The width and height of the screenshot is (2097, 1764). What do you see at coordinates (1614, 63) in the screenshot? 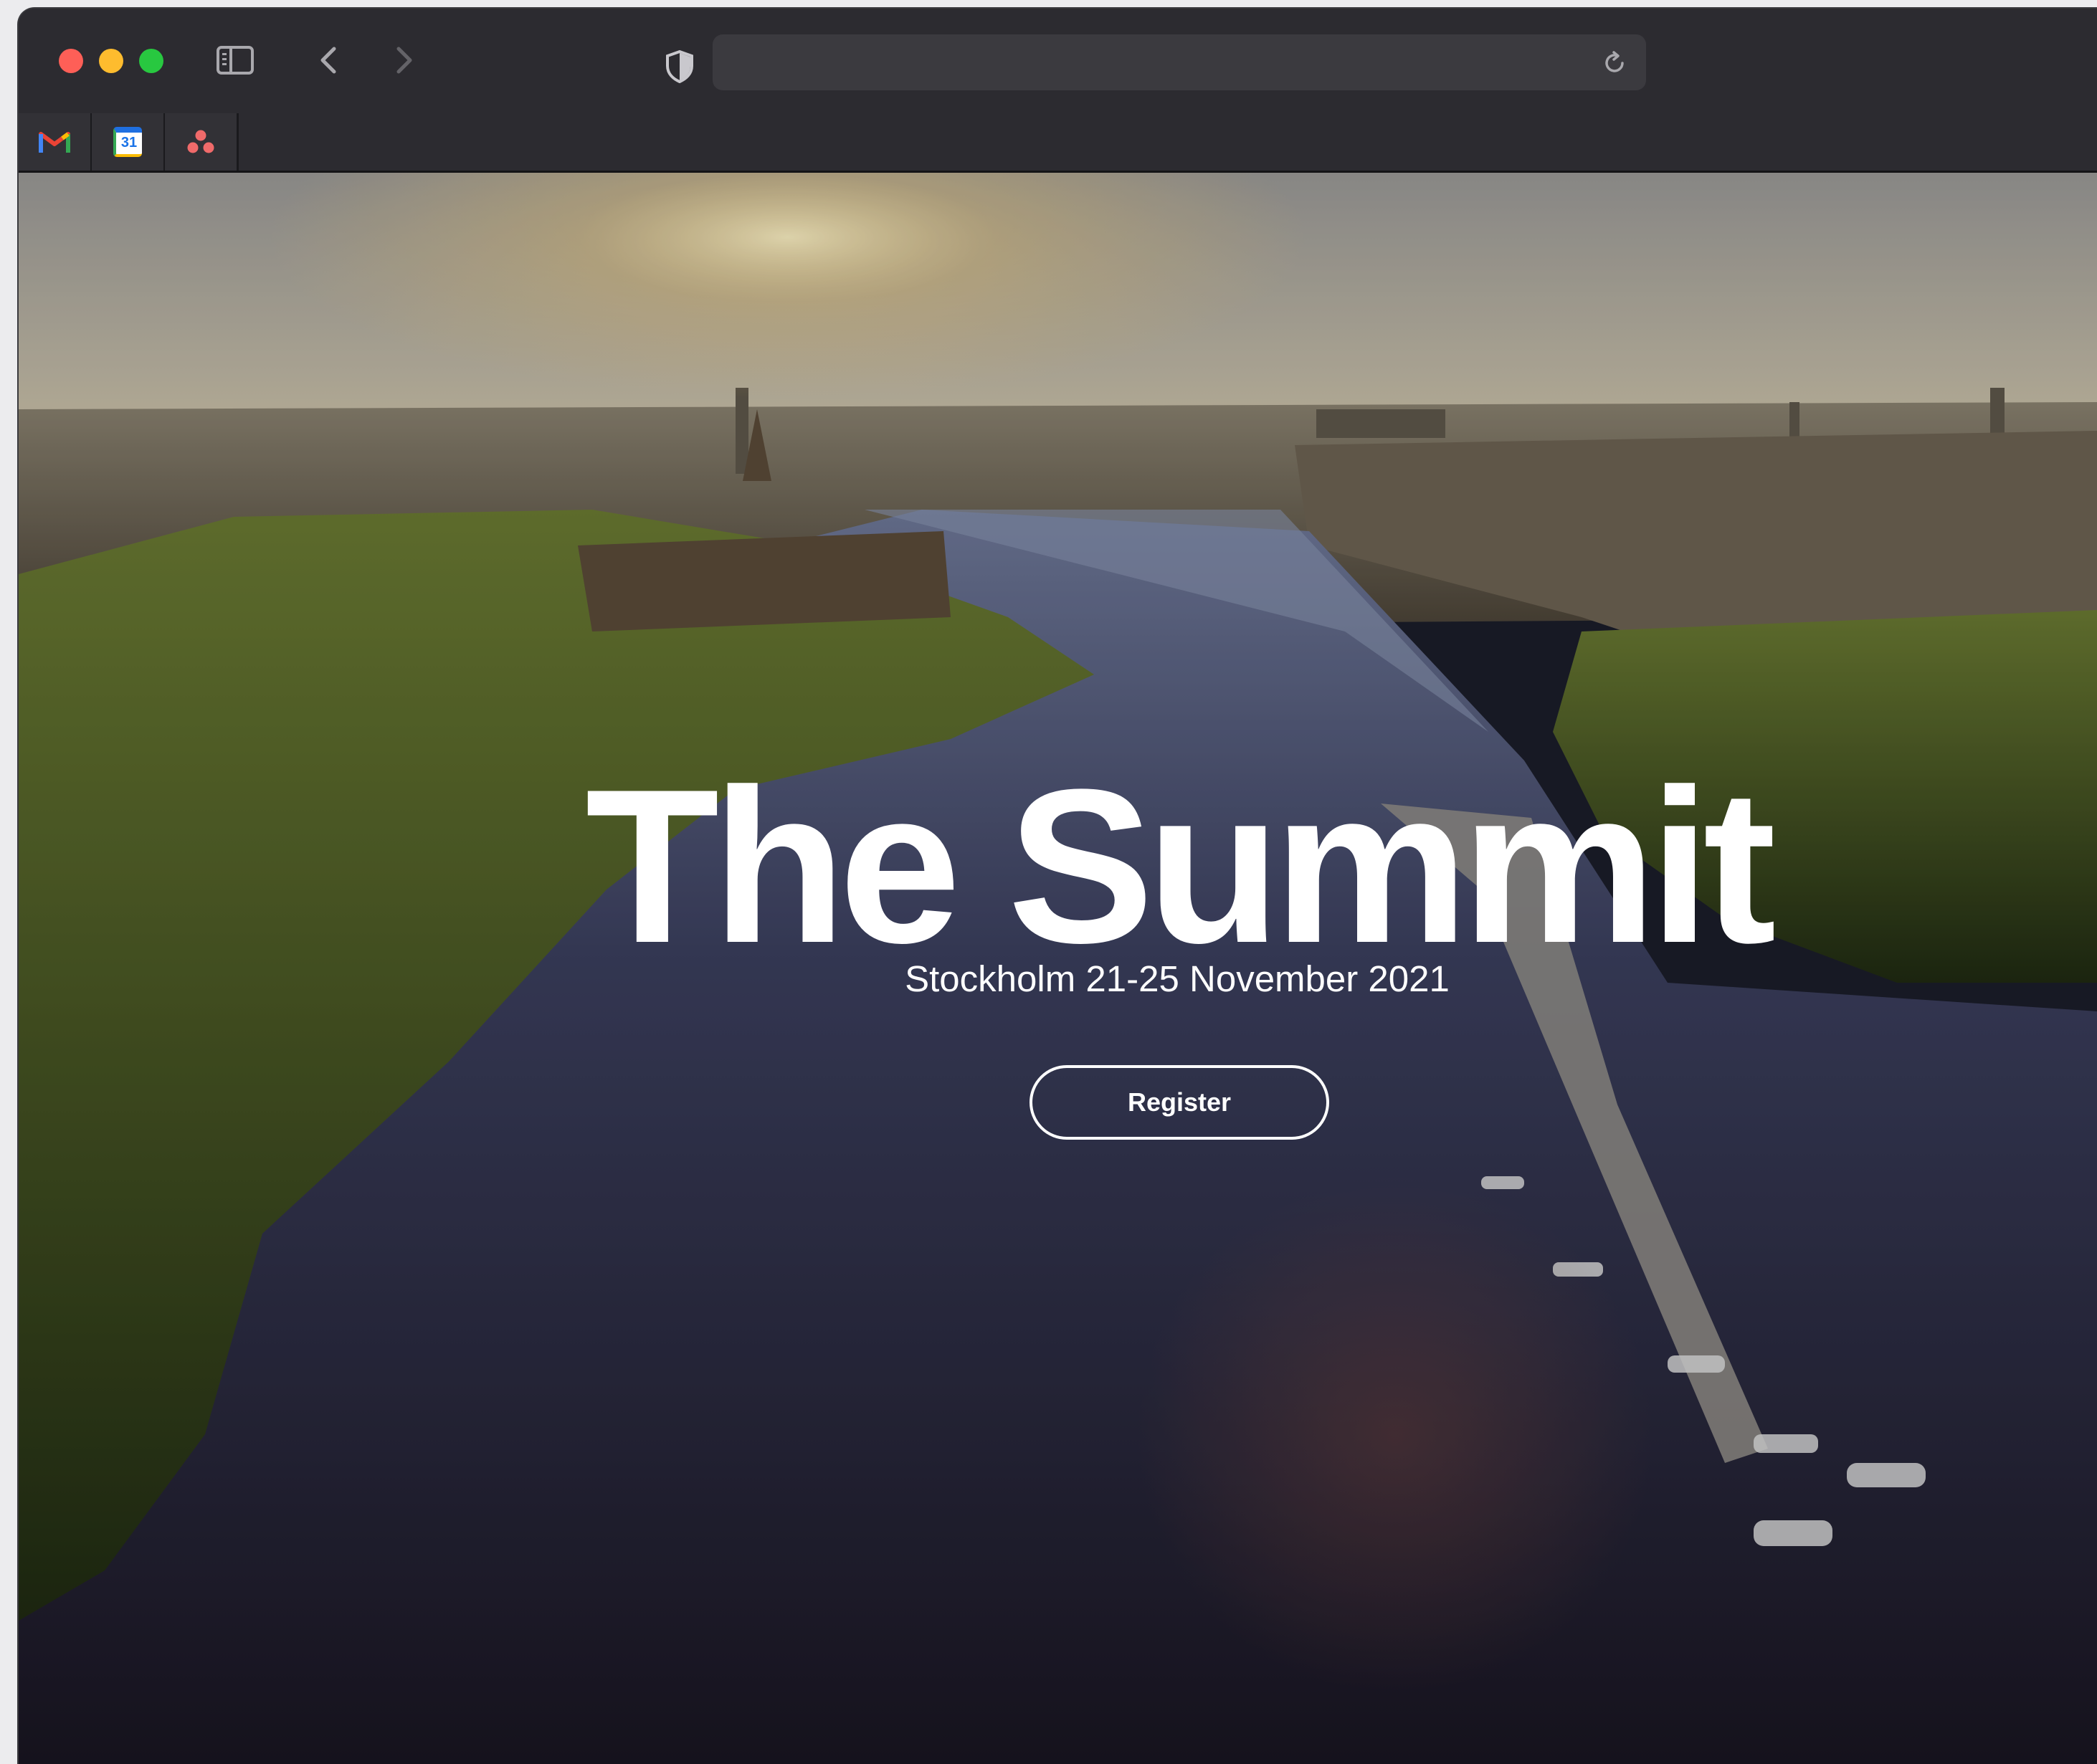
I see `reload-icon` at bounding box center [1614, 63].